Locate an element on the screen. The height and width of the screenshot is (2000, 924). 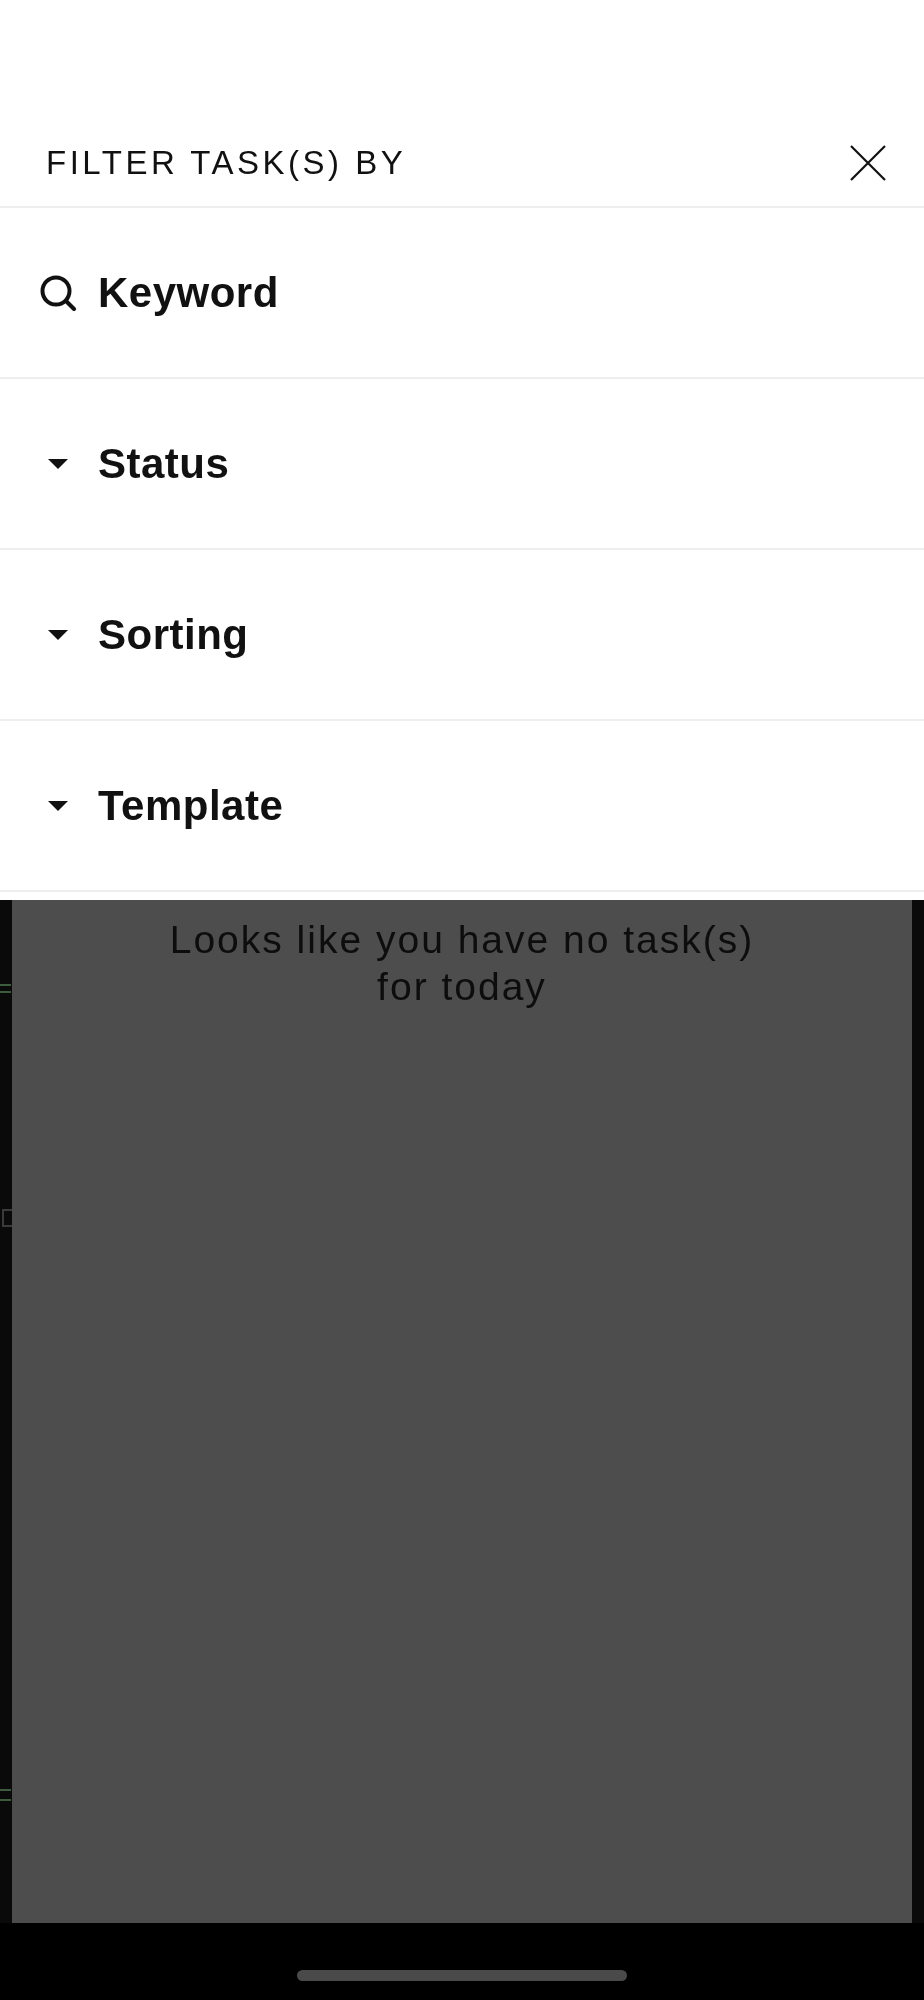
close-icon is located at coordinates (868, 163).